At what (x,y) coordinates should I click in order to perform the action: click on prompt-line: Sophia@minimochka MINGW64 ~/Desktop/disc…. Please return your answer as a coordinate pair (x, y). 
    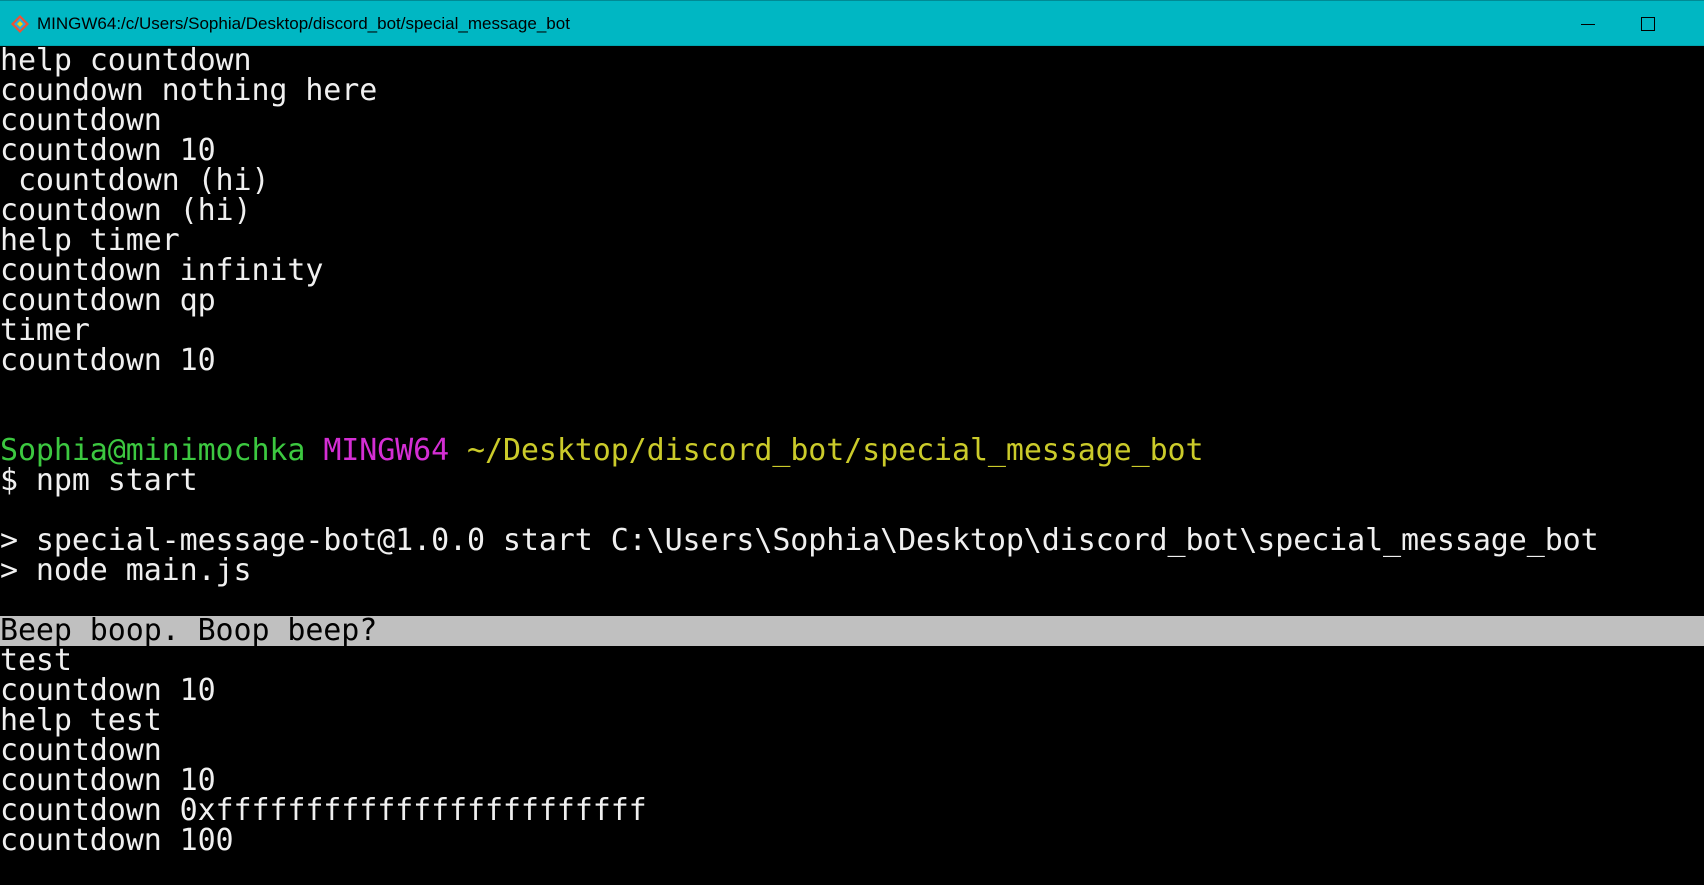
    Looking at the image, I should click on (852, 451).